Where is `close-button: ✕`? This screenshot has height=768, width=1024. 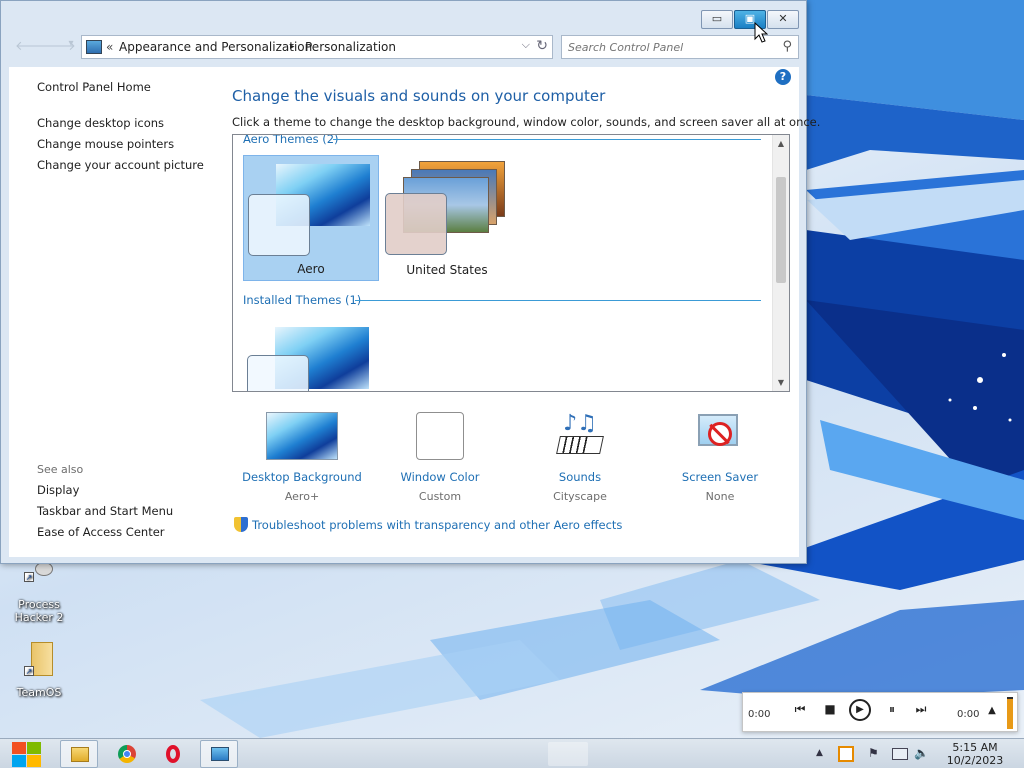 close-button: ✕ is located at coordinates (783, 19).